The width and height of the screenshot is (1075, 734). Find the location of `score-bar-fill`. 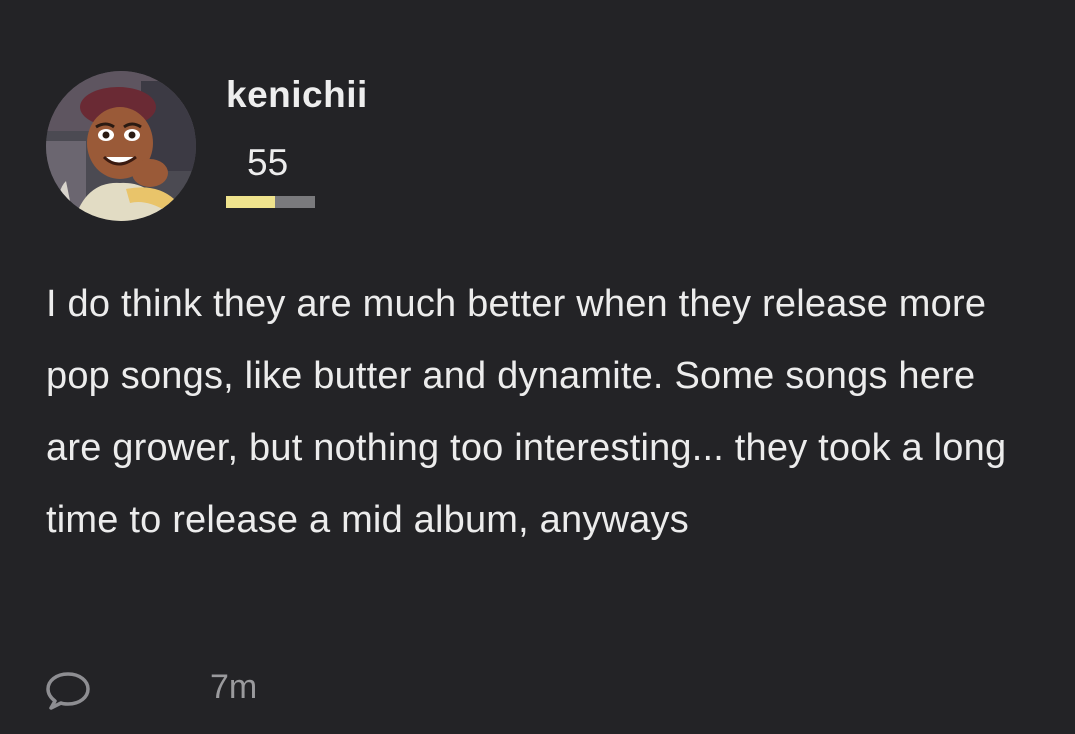

score-bar-fill is located at coordinates (250, 202).